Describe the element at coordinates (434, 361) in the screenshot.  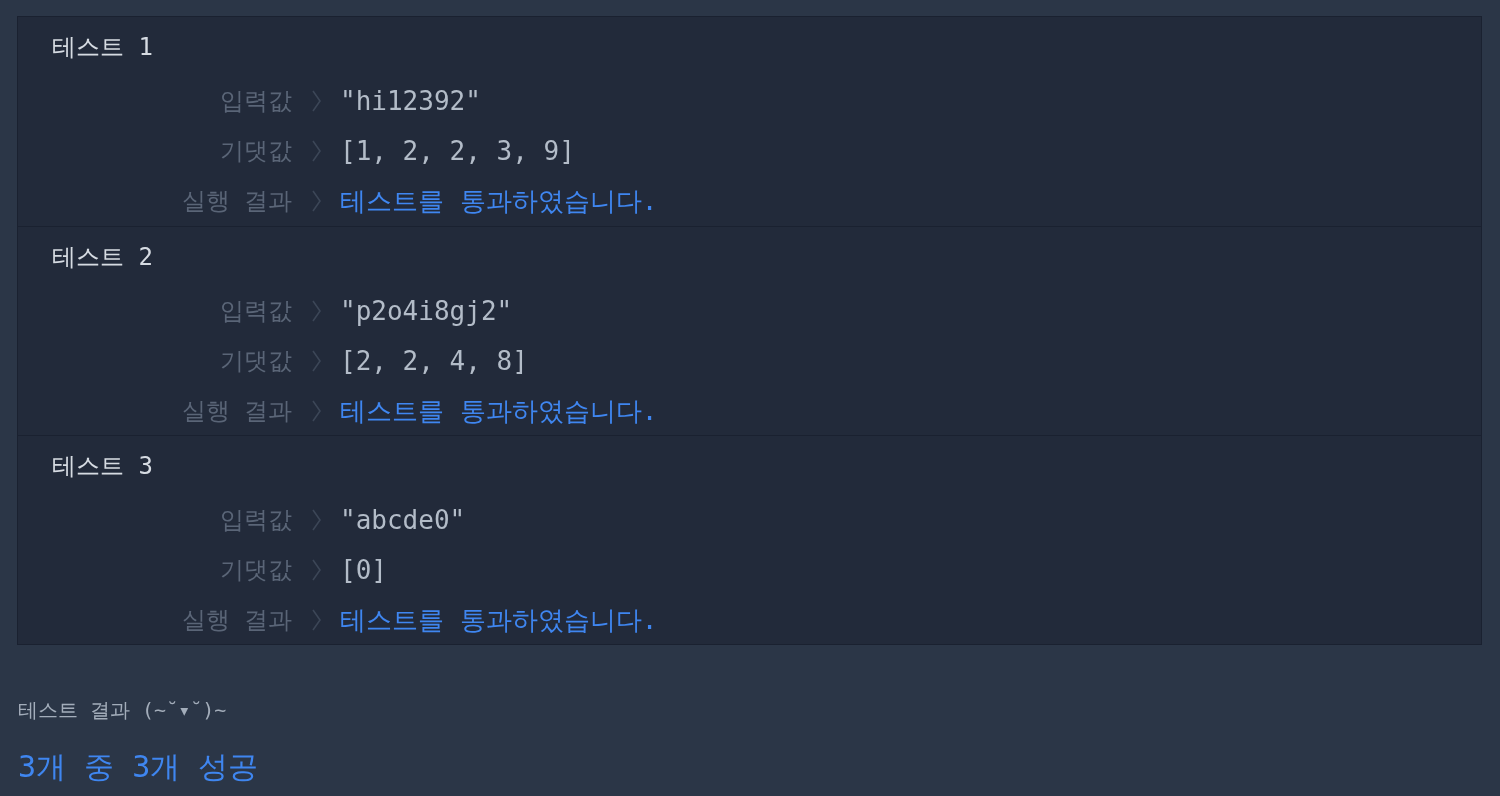
I see `field-value: [2, 2, 4, 8]` at that location.